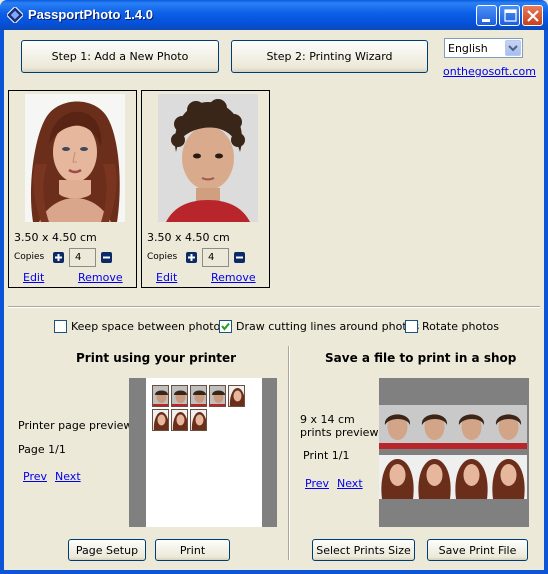  Describe the element at coordinates (156, 358) in the screenshot. I see `printer-section-title: Print using your printer` at that location.